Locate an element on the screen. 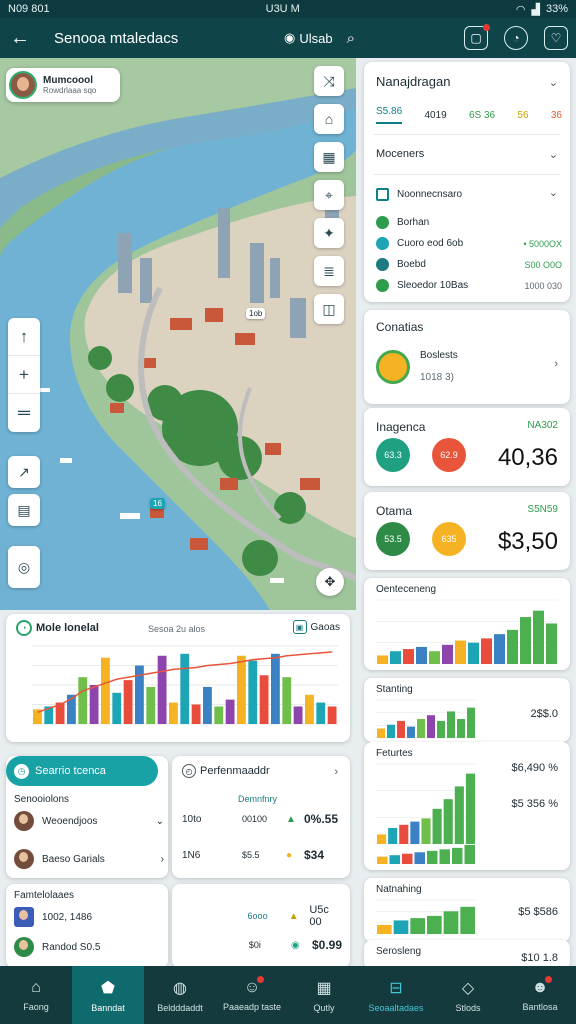 The image size is (576, 1024). map-icon: ▦ is located at coordinates (329, 157).